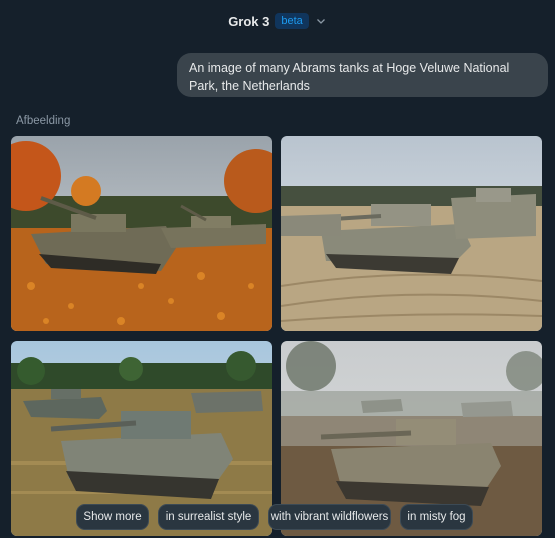 The height and width of the screenshot is (538, 555). What do you see at coordinates (436, 517) in the screenshot?
I see `suggestion-misty-fog: in misty fog` at bounding box center [436, 517].